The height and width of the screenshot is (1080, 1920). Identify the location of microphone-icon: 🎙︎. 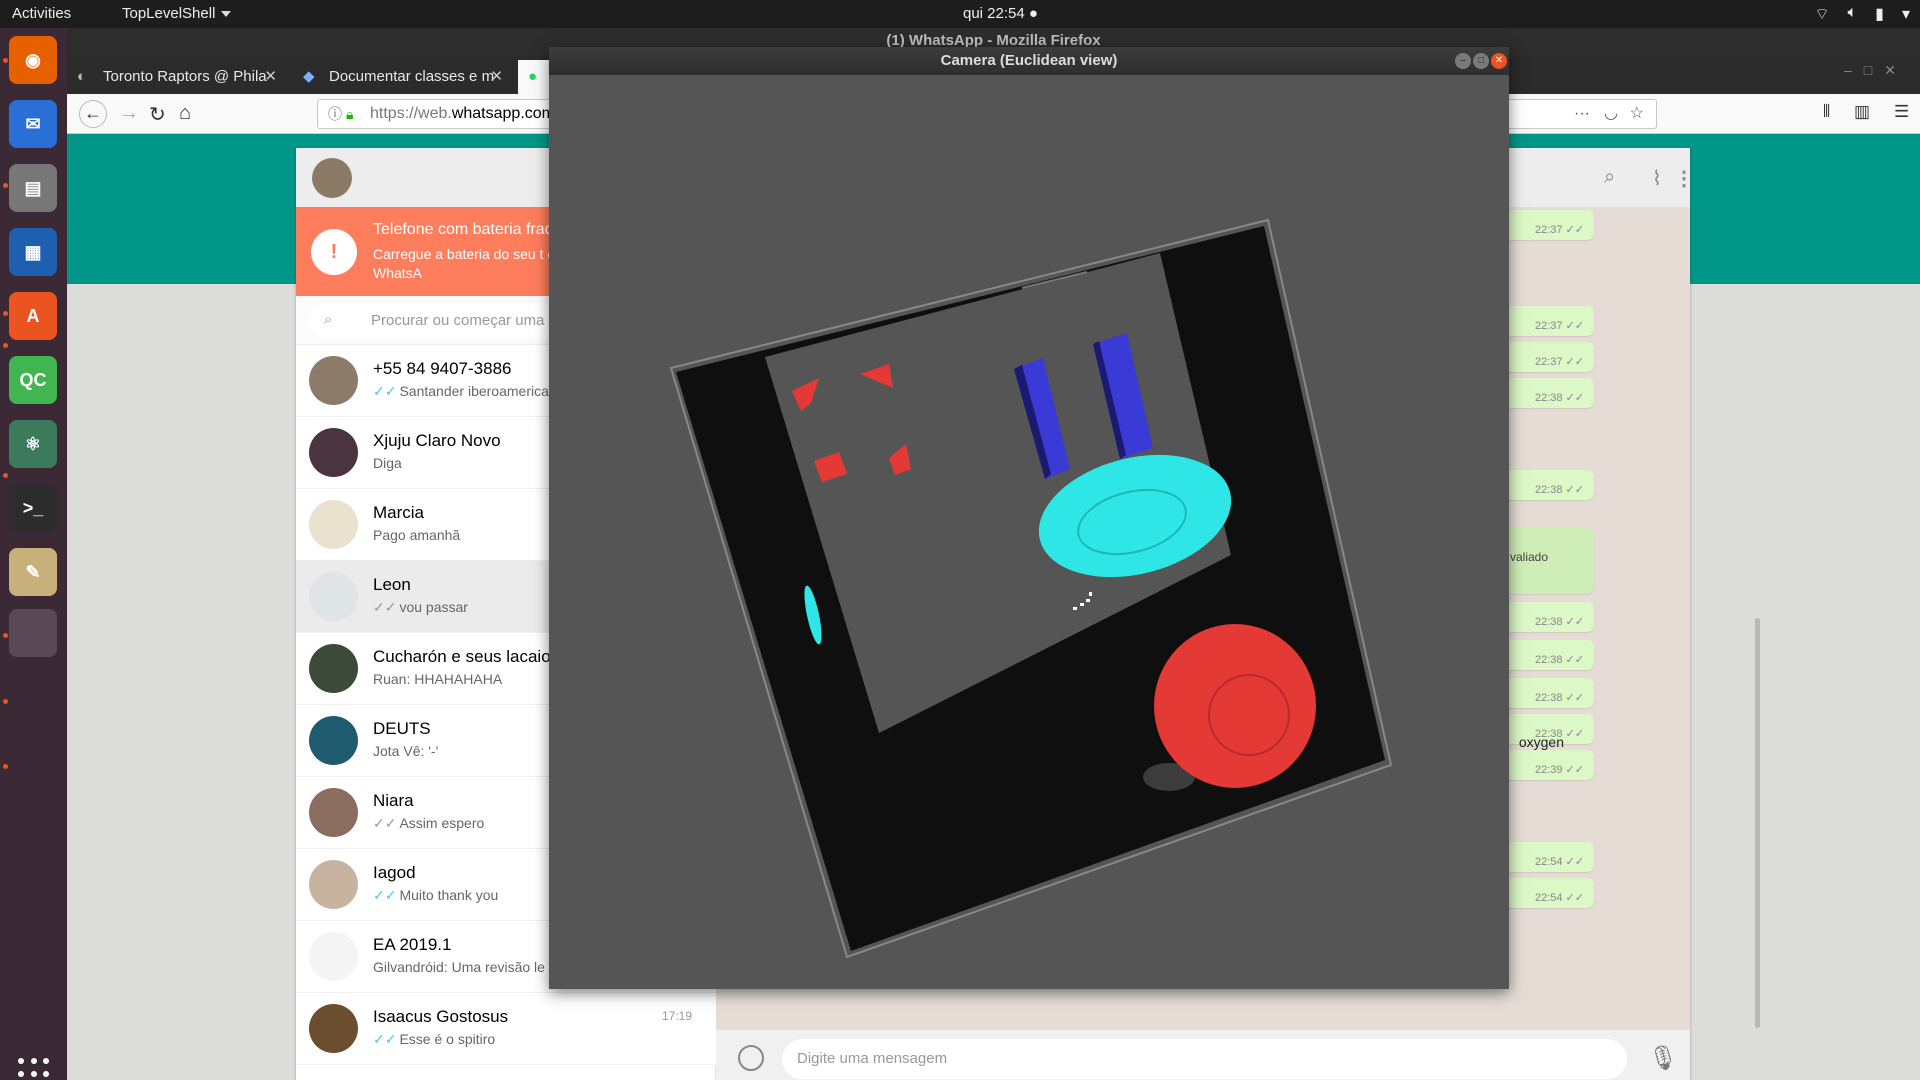
(1663, 1058).